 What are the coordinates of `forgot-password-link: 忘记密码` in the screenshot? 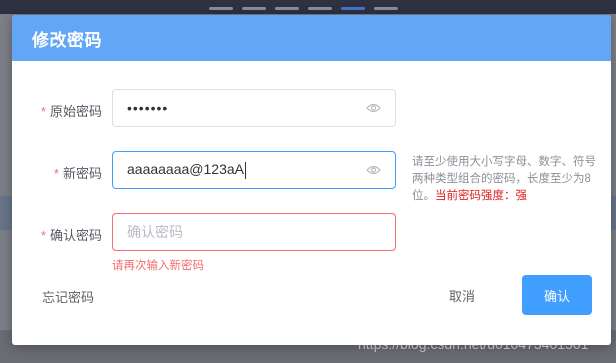 It's located at (68, 296).